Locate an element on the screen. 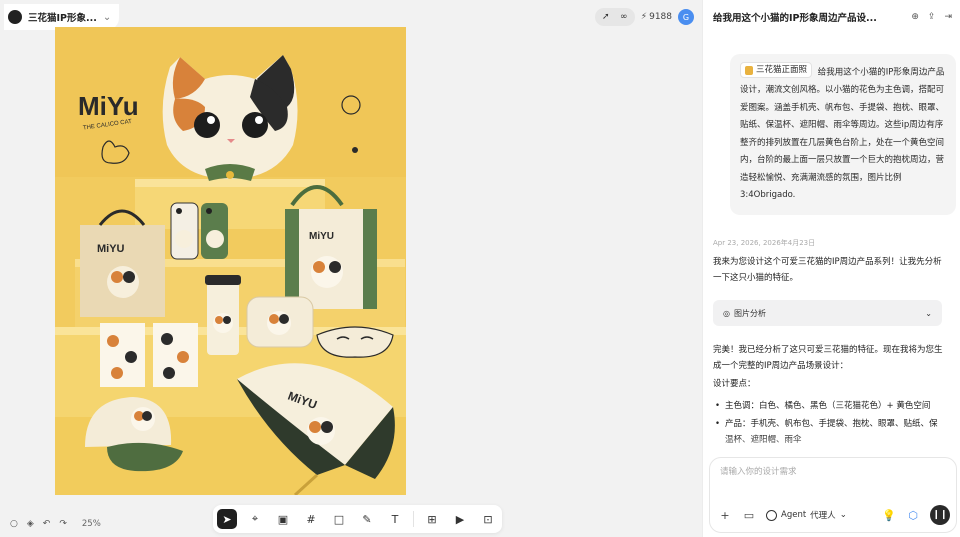 Image resolution: width=960 pixels, height=537 pixels. message-date: Apr 23, 2026, 2026年4月23日 is located at coordinates (764, 243).